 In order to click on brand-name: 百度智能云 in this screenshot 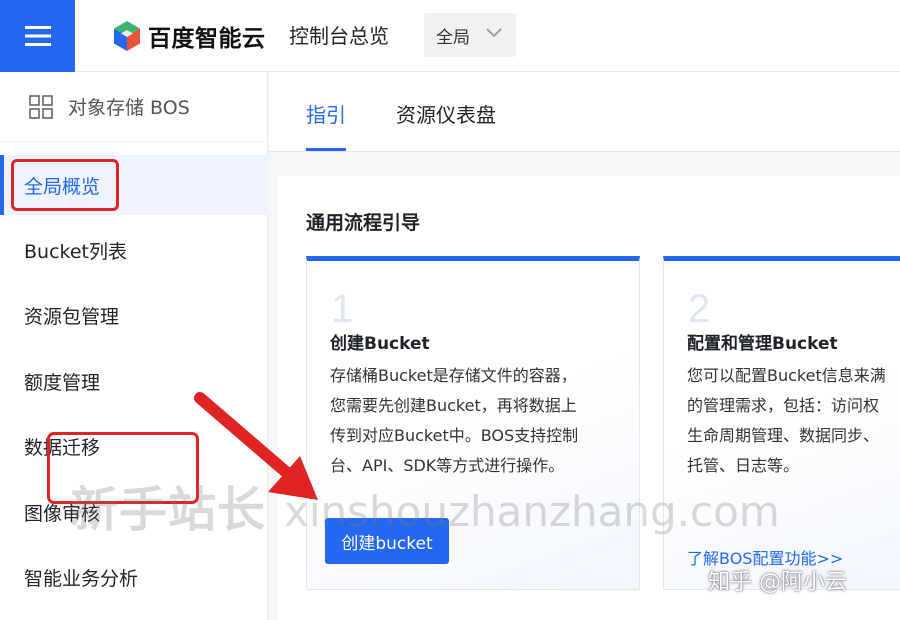, I will do `click(207, 39)`.